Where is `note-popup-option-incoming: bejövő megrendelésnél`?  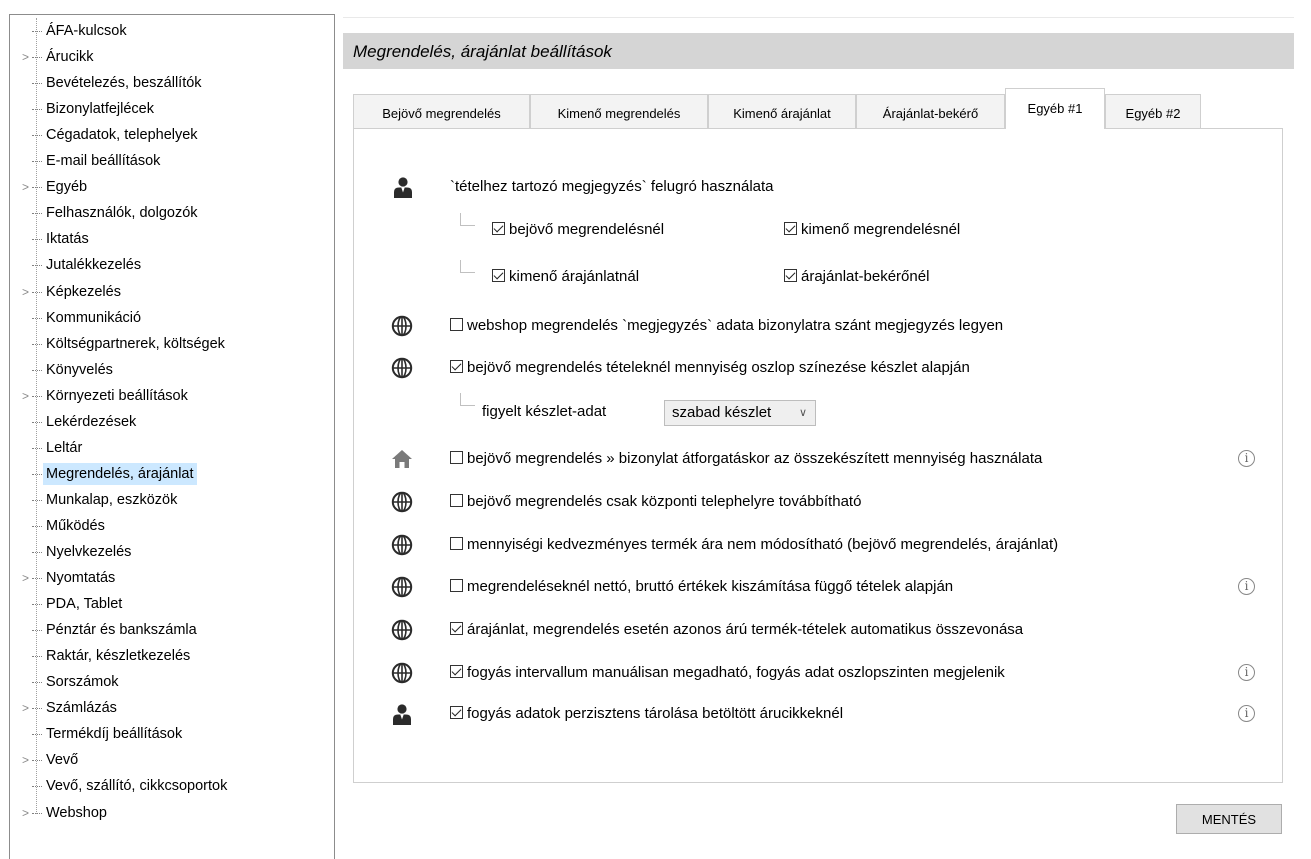 note-popup-option-incoming: bejövő megrendelésnél is located at coordinates (578, 230).